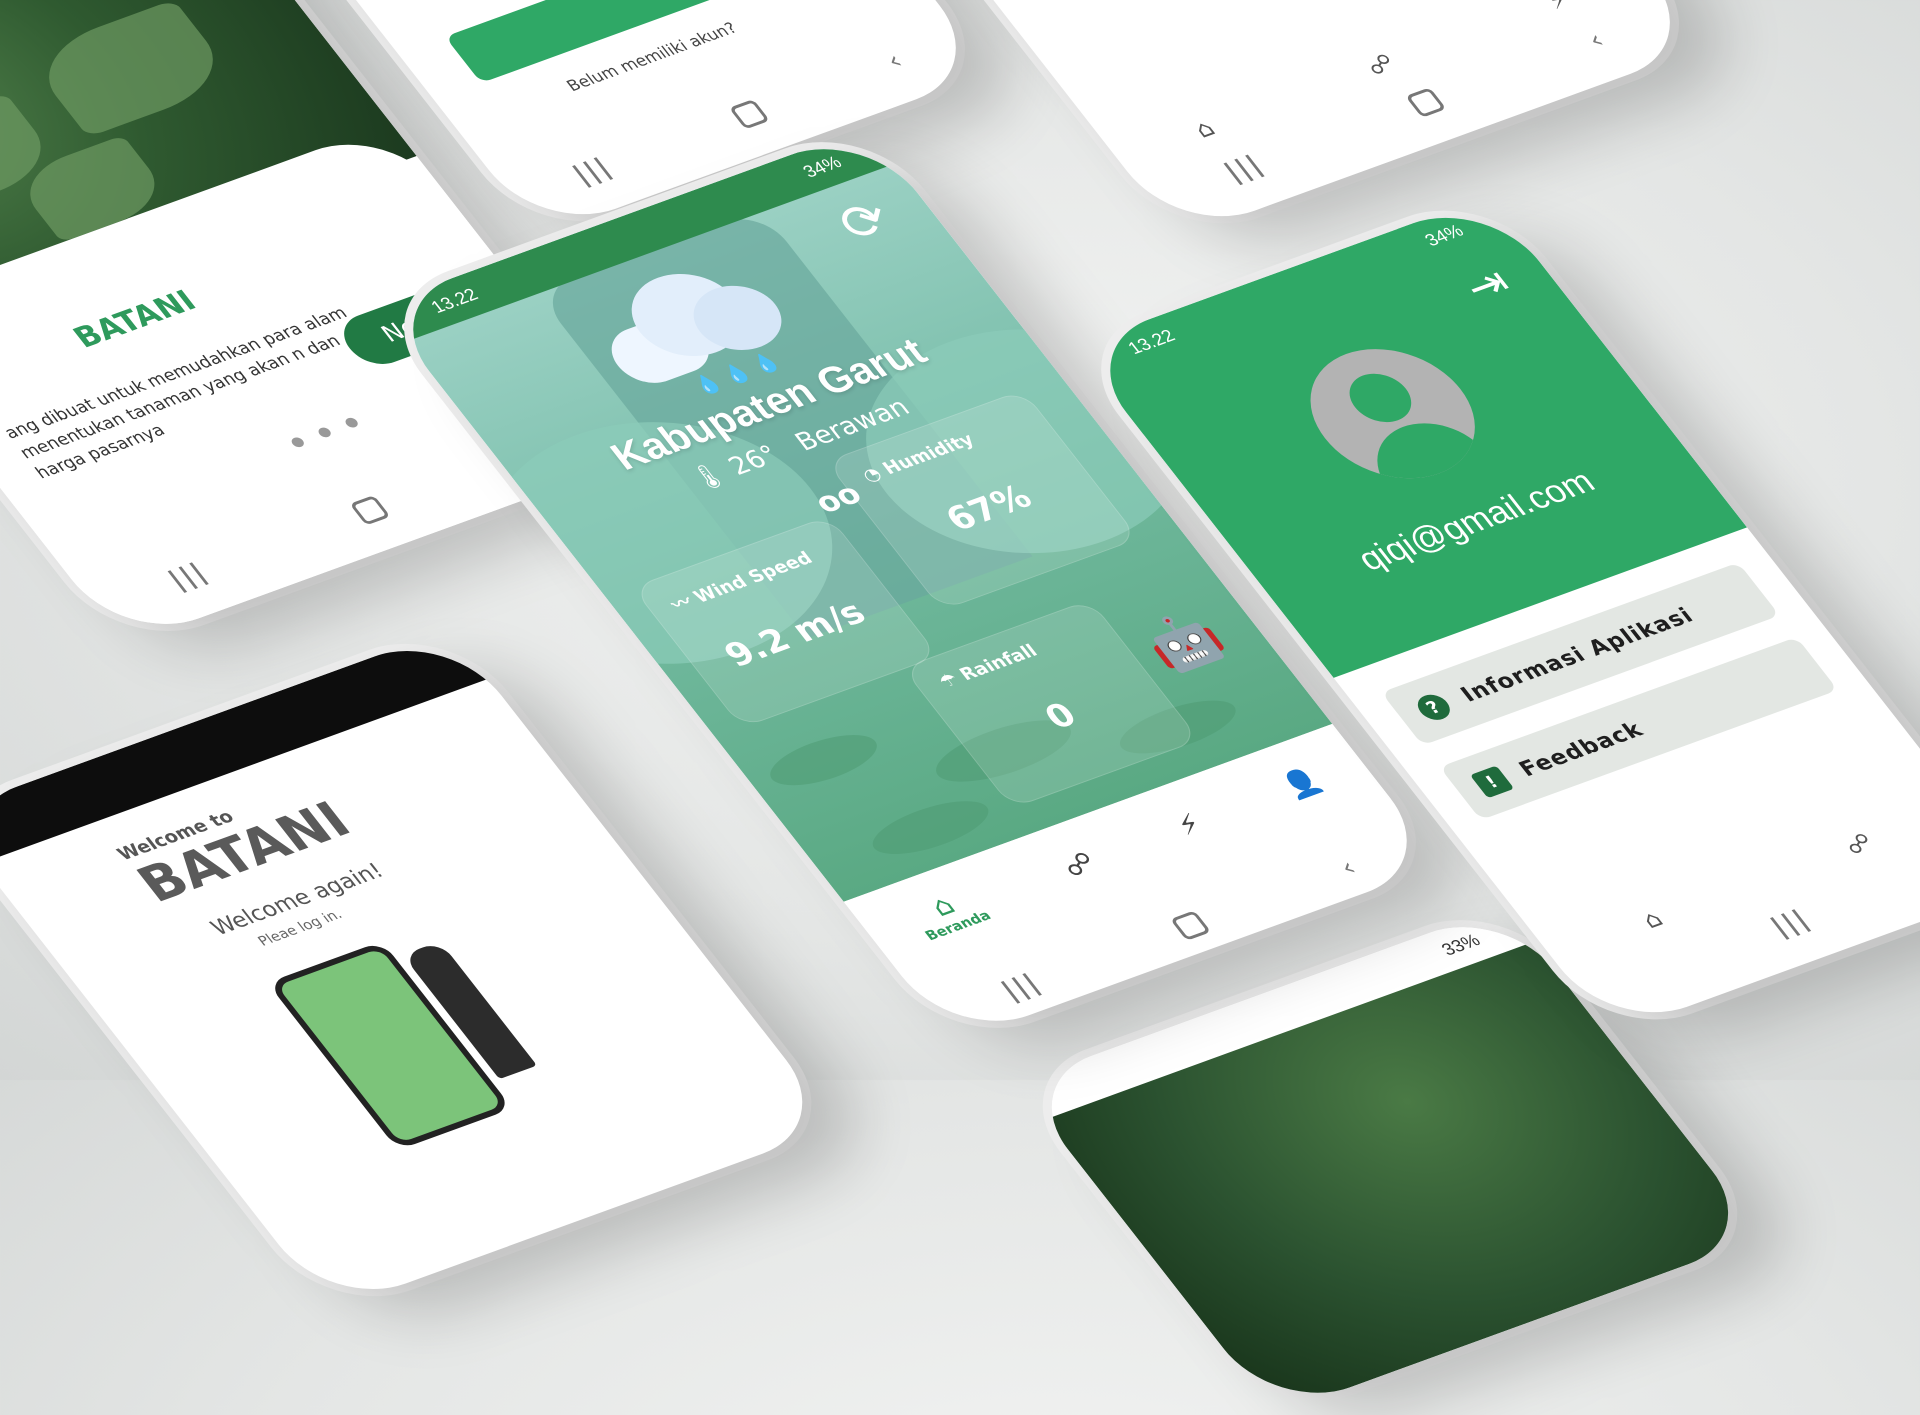 The image size is (1920, 1415). I want to click on avatar, so click(1392, 413).